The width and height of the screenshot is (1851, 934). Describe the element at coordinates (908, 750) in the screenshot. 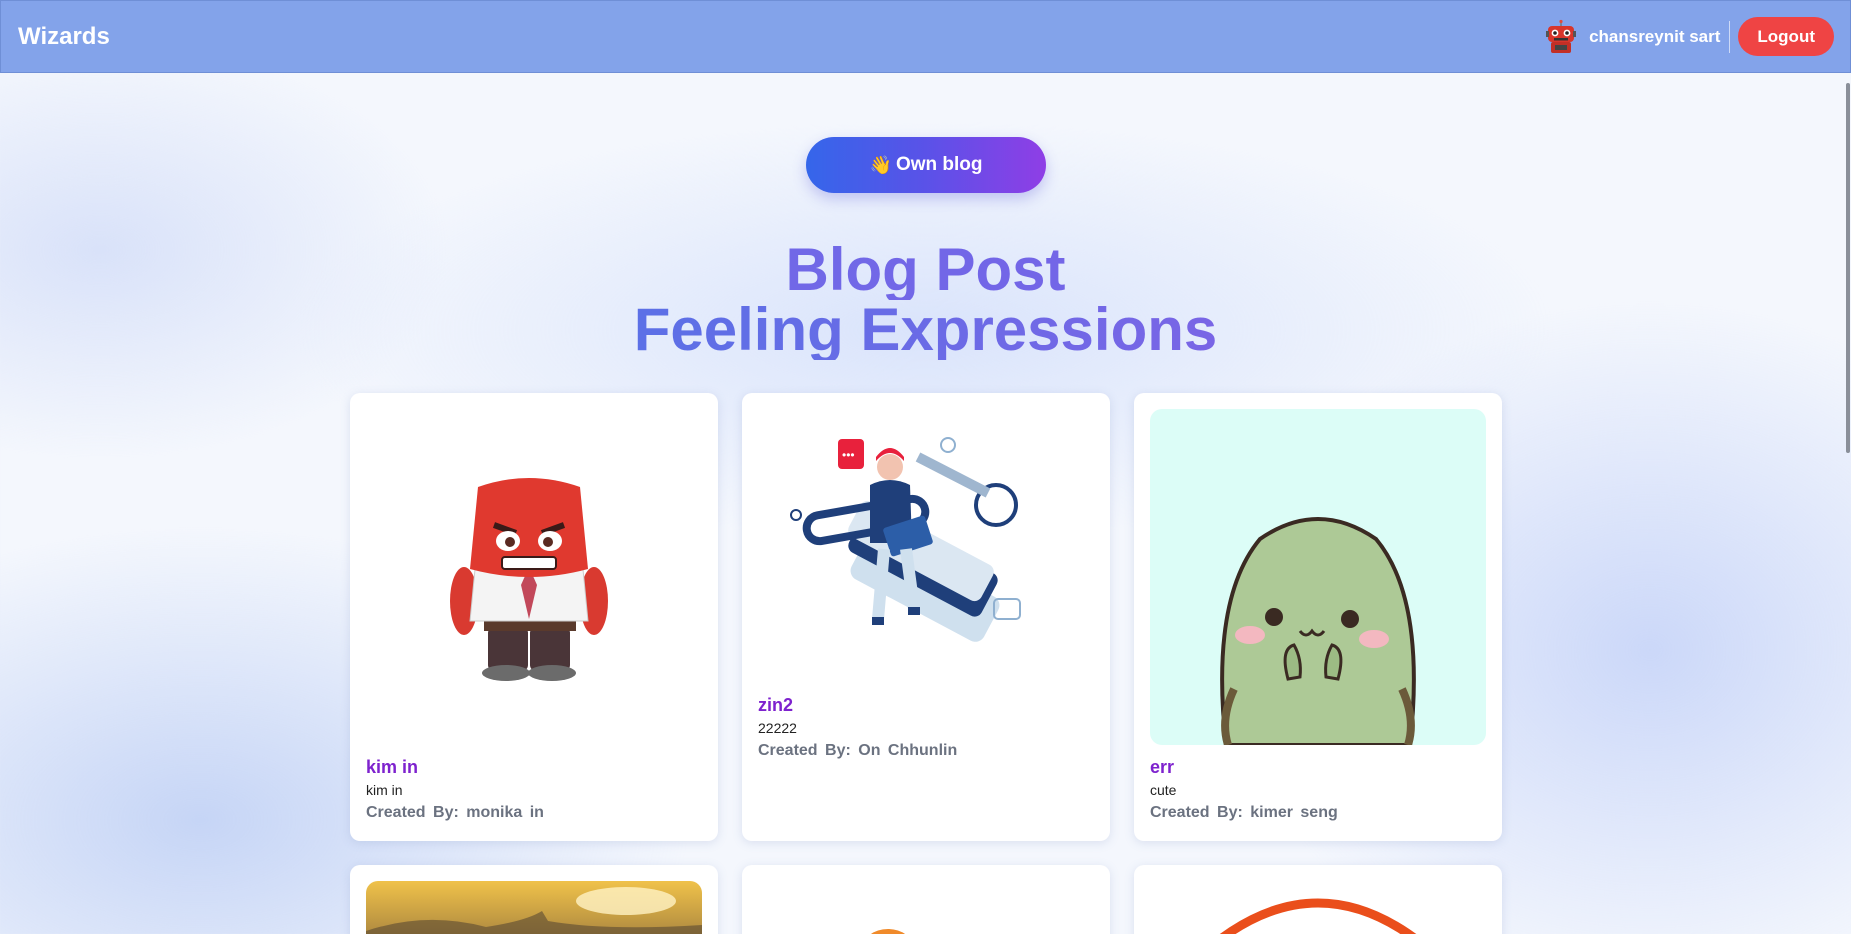

I see `author-name: On Chhunlin` at that location.